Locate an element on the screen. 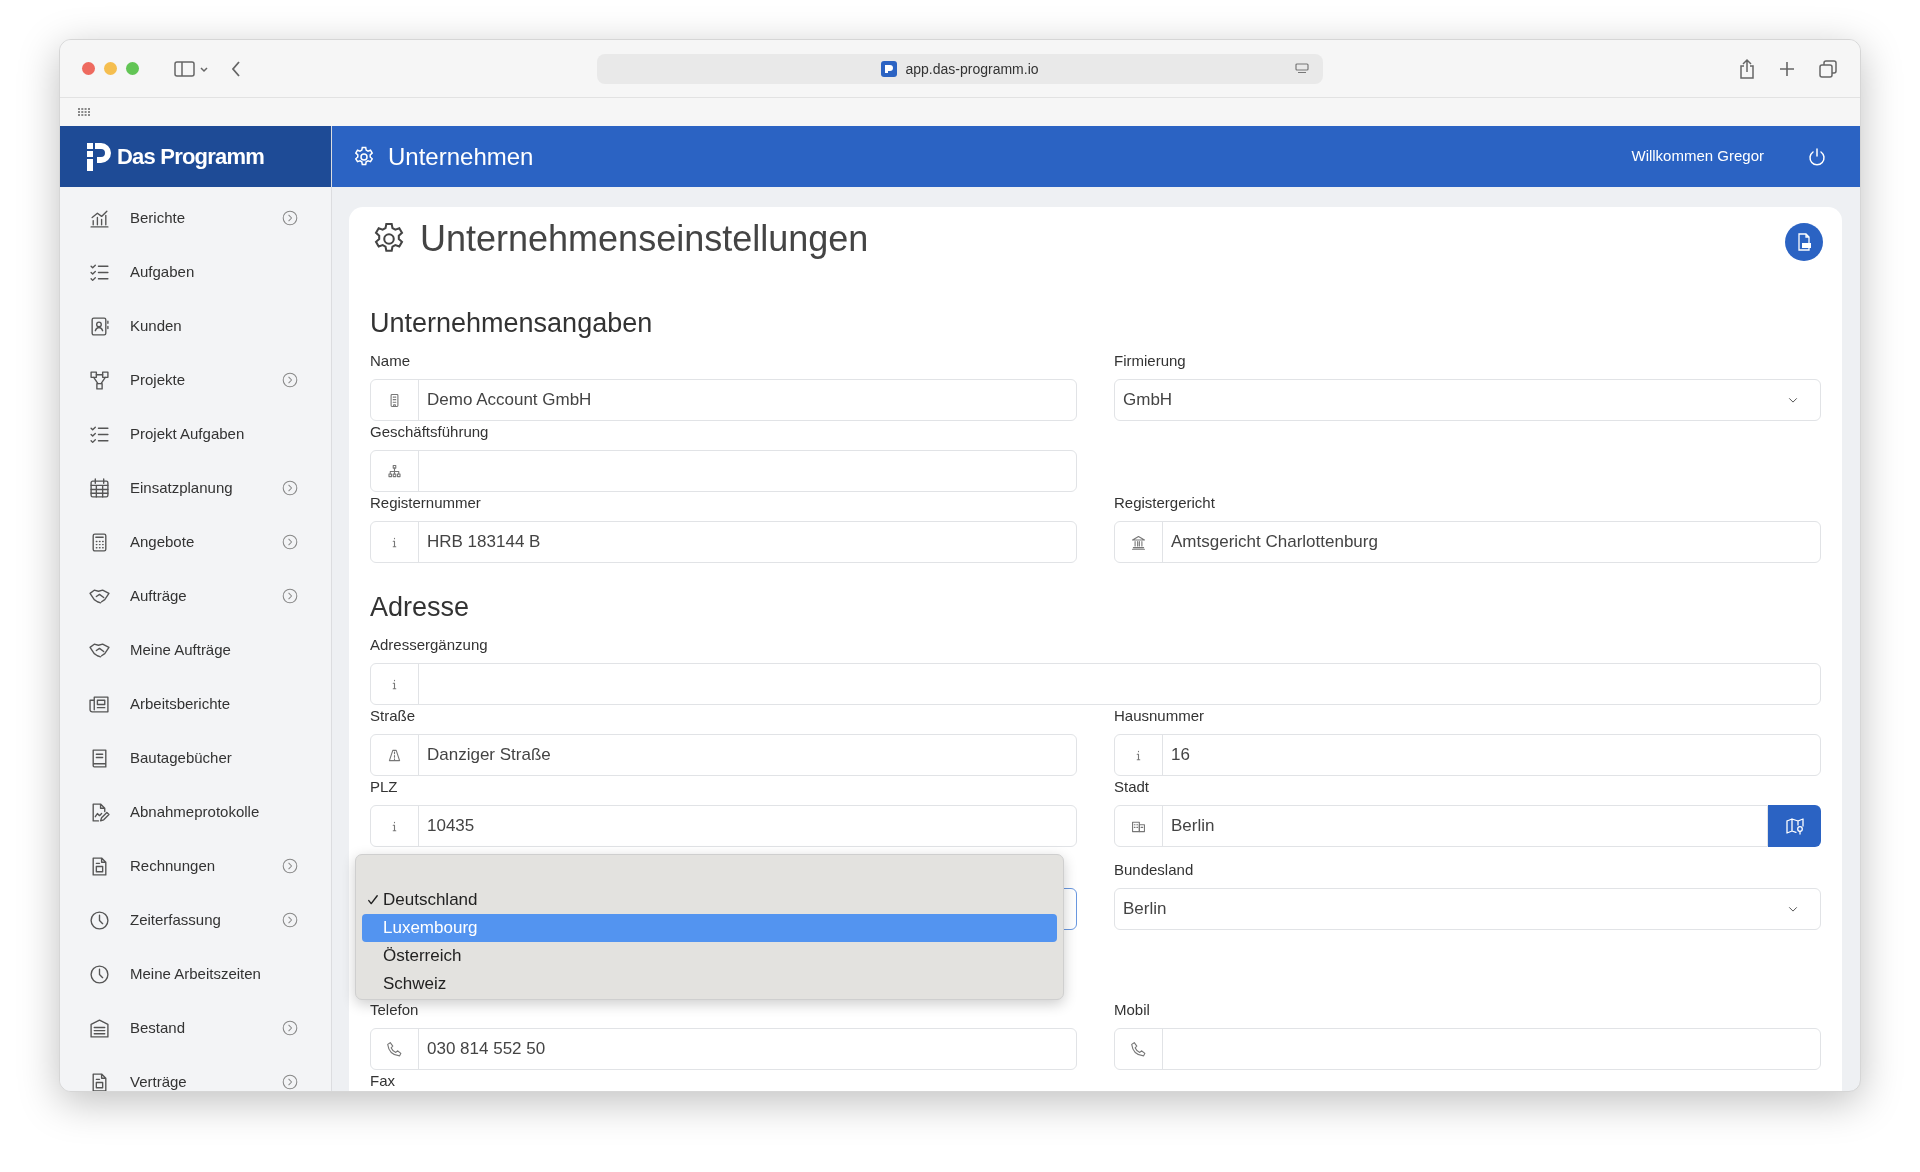 The height and width of the screenshot is (1172, 1920). map-button is located at coordinates (1794, 826).